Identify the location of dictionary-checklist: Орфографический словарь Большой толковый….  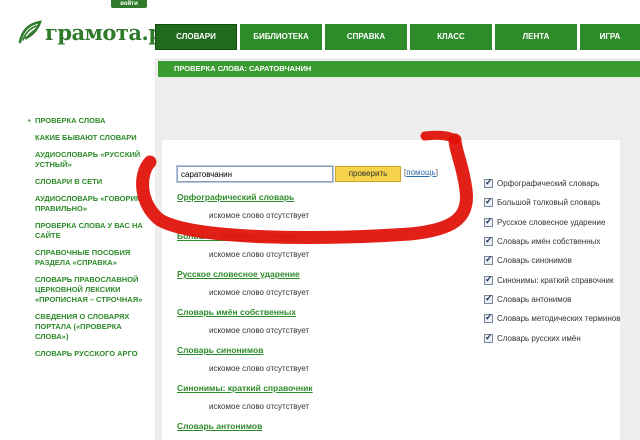
(559, 261).